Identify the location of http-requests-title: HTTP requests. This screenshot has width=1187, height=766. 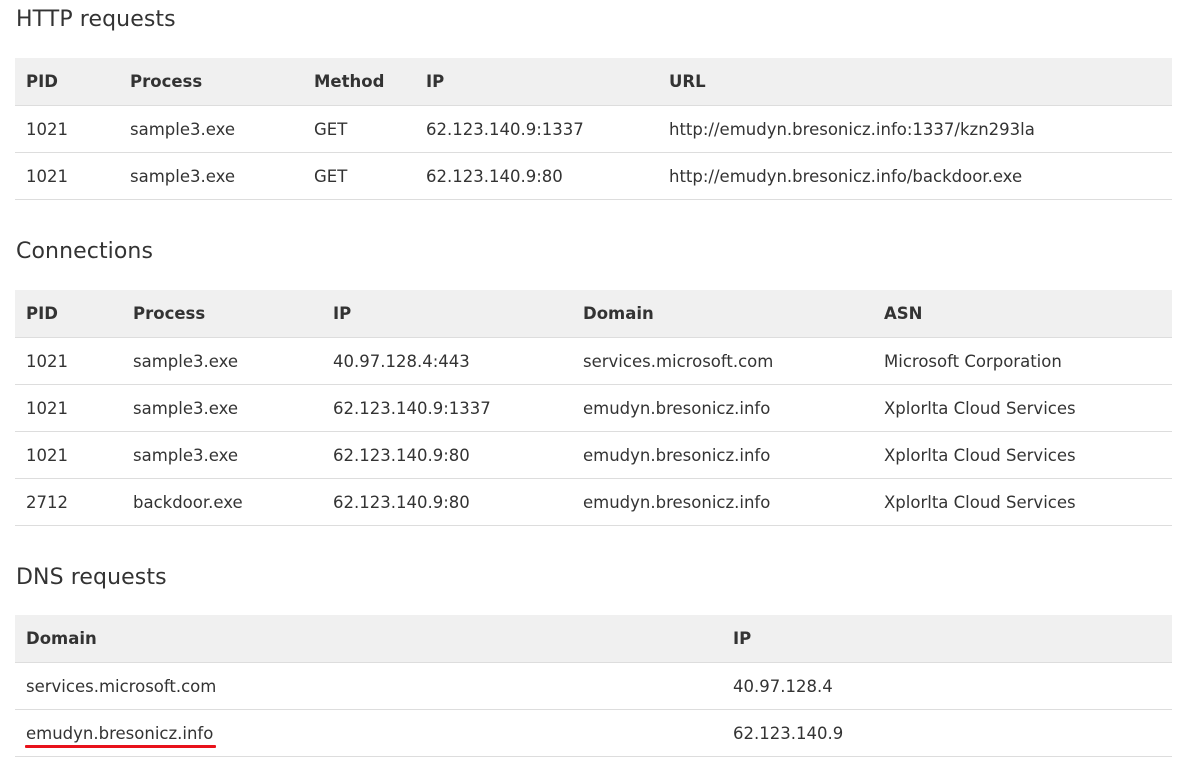
(96, 19).